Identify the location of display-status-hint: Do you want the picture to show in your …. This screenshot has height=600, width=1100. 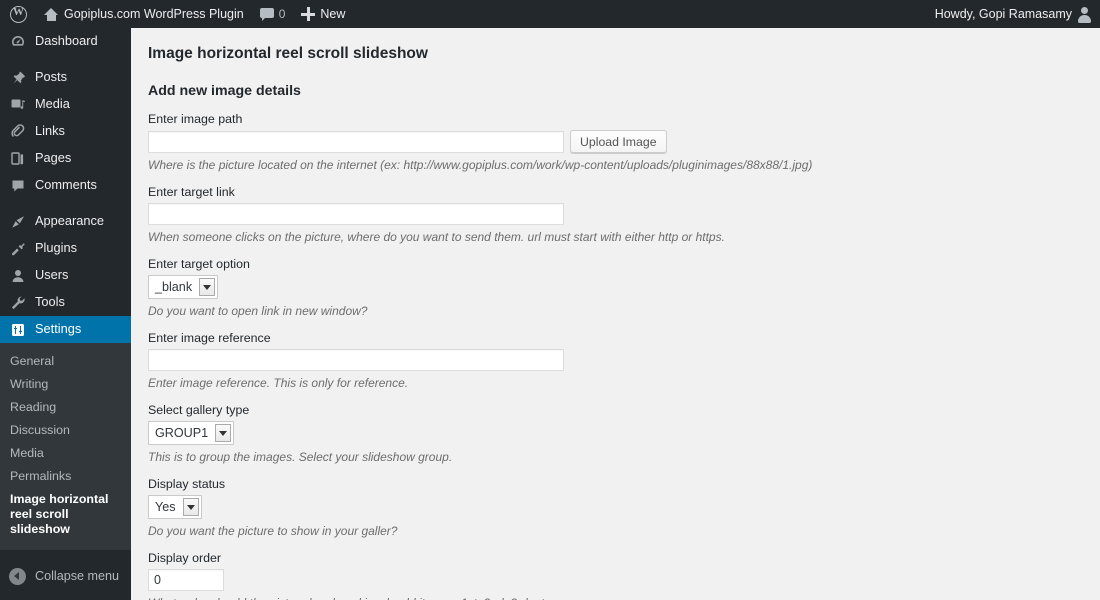
(273, 531).